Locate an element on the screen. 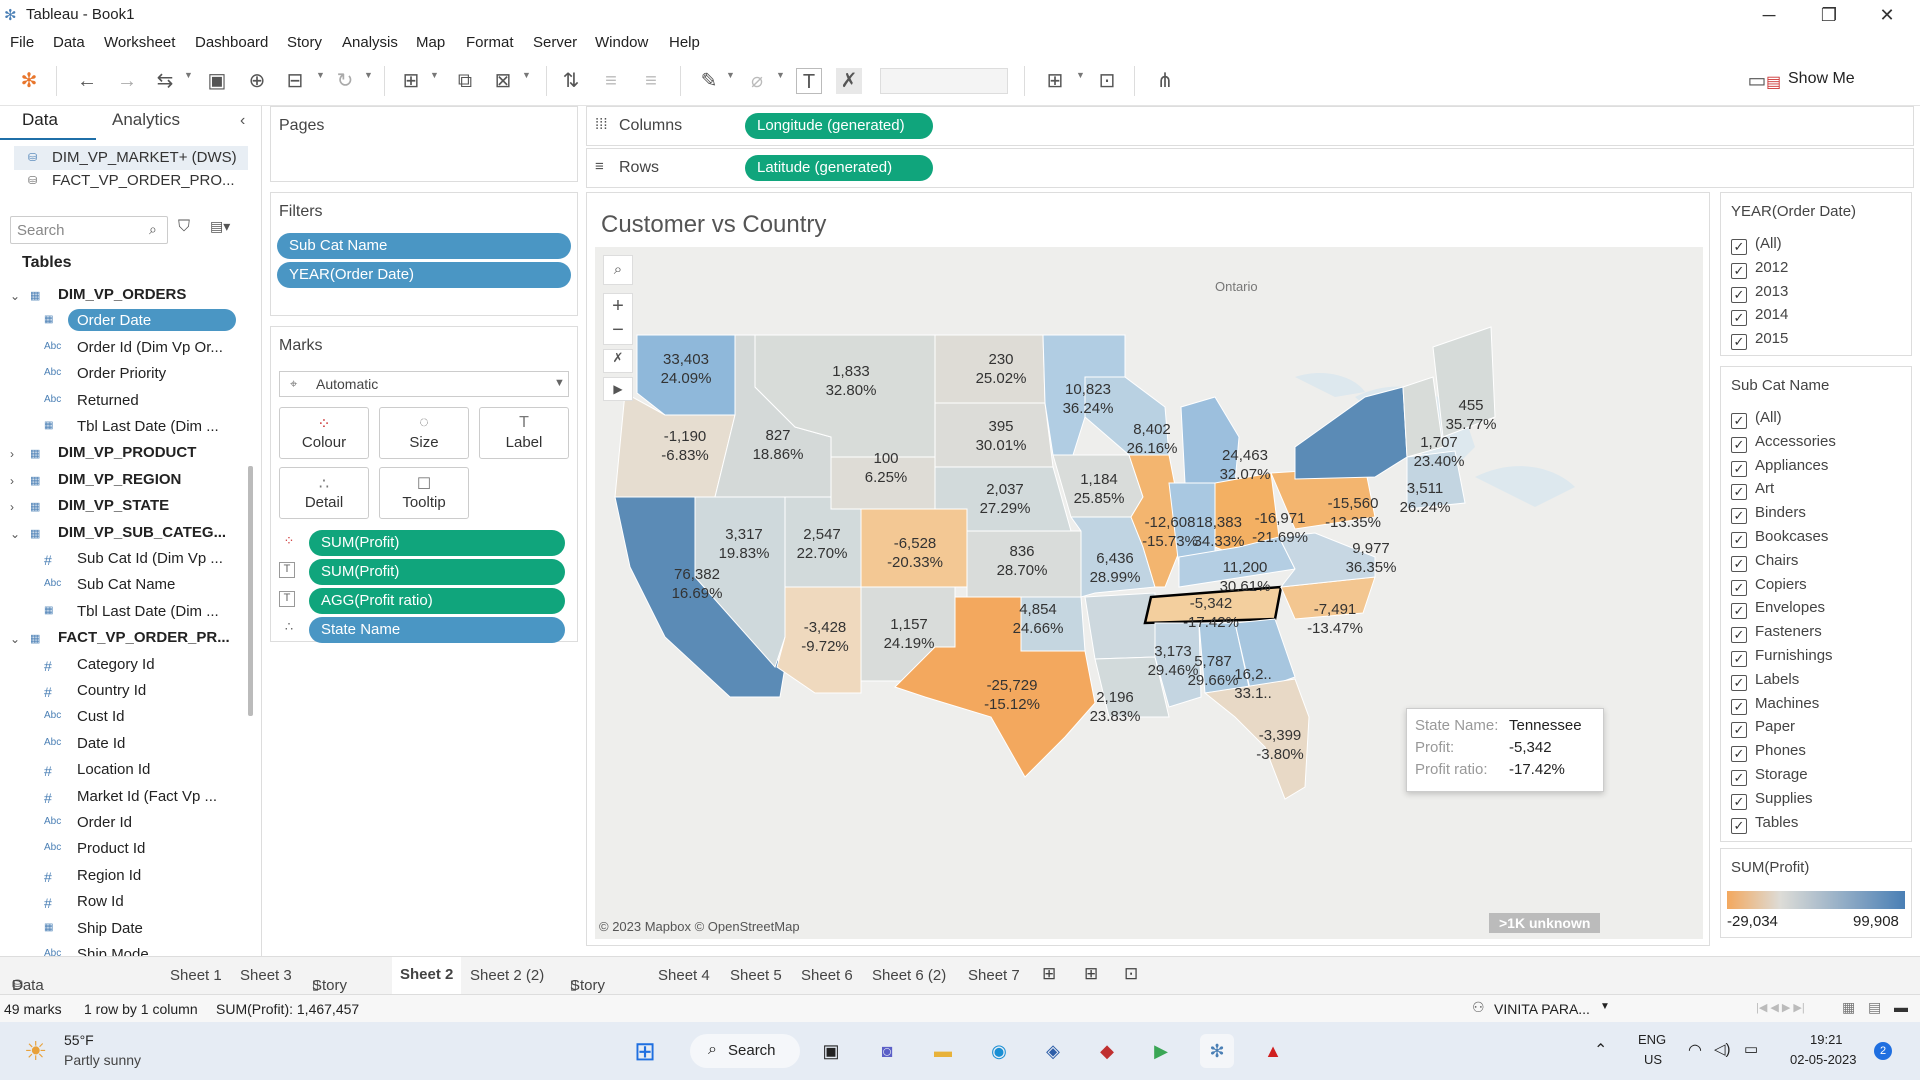  tableau-home-icon: ✻ is located at coordinates (29, 81).